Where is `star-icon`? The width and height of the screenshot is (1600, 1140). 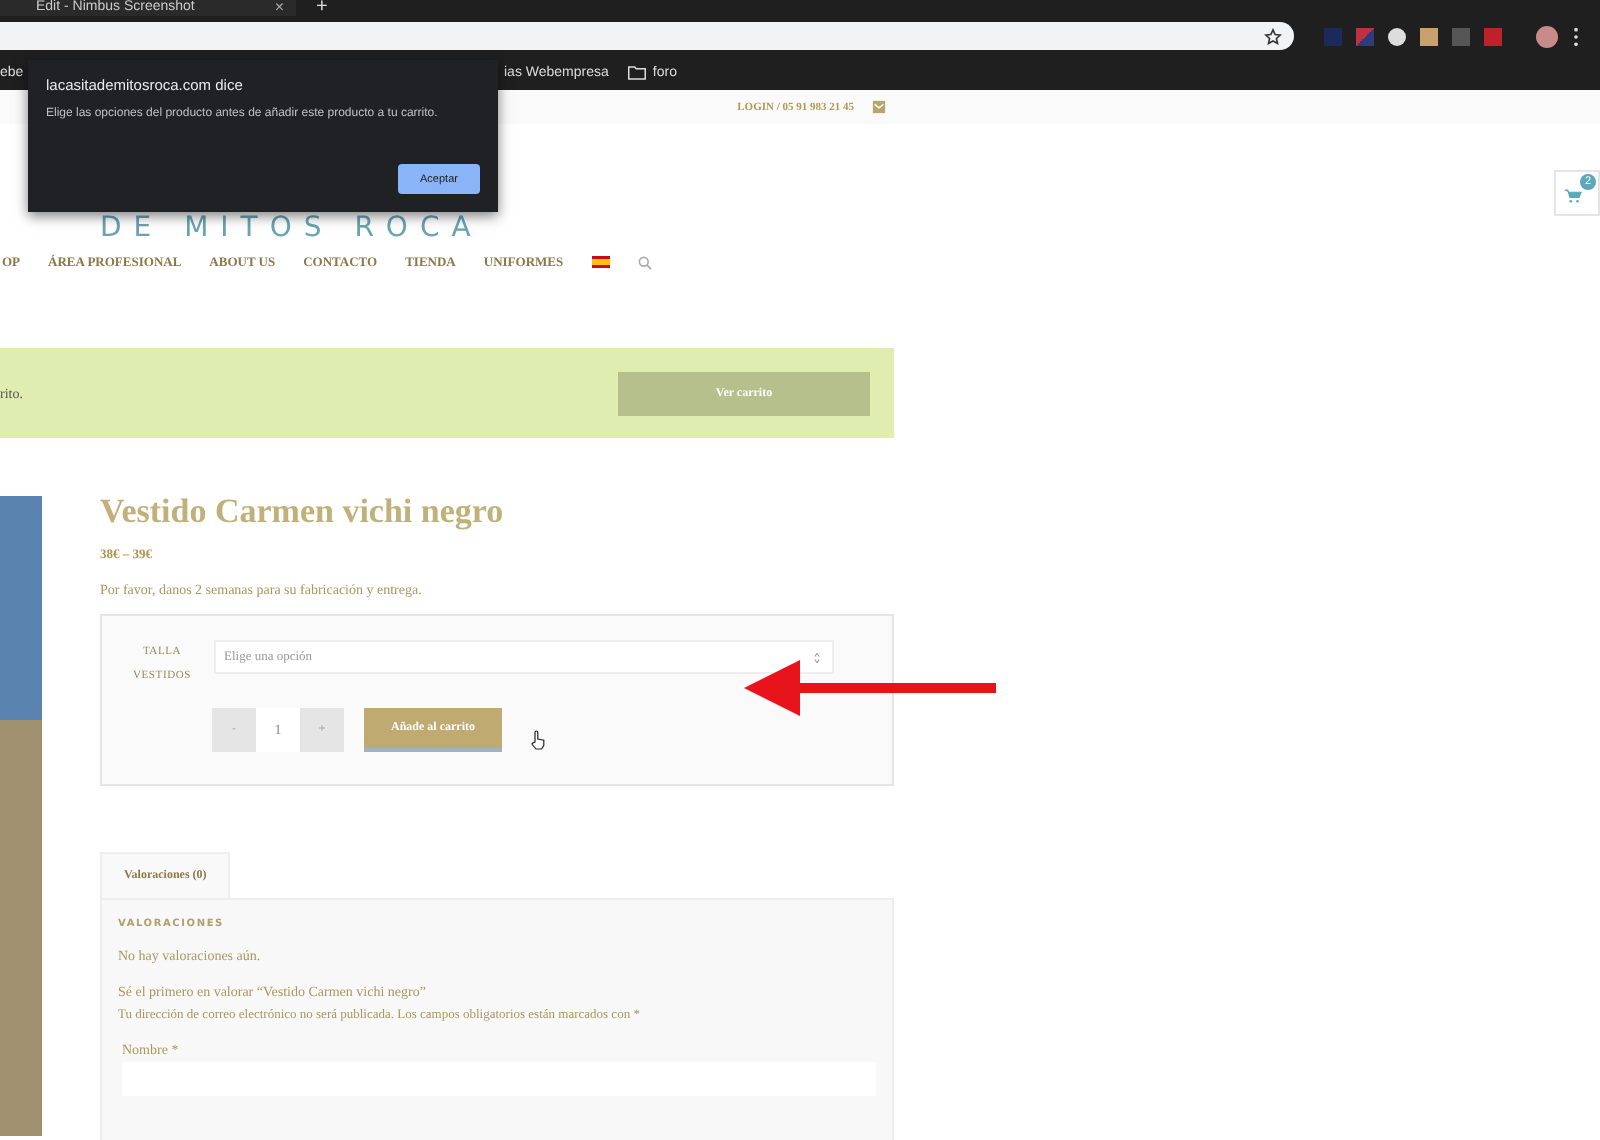
star-icon is located at coordinates (1273, 36).